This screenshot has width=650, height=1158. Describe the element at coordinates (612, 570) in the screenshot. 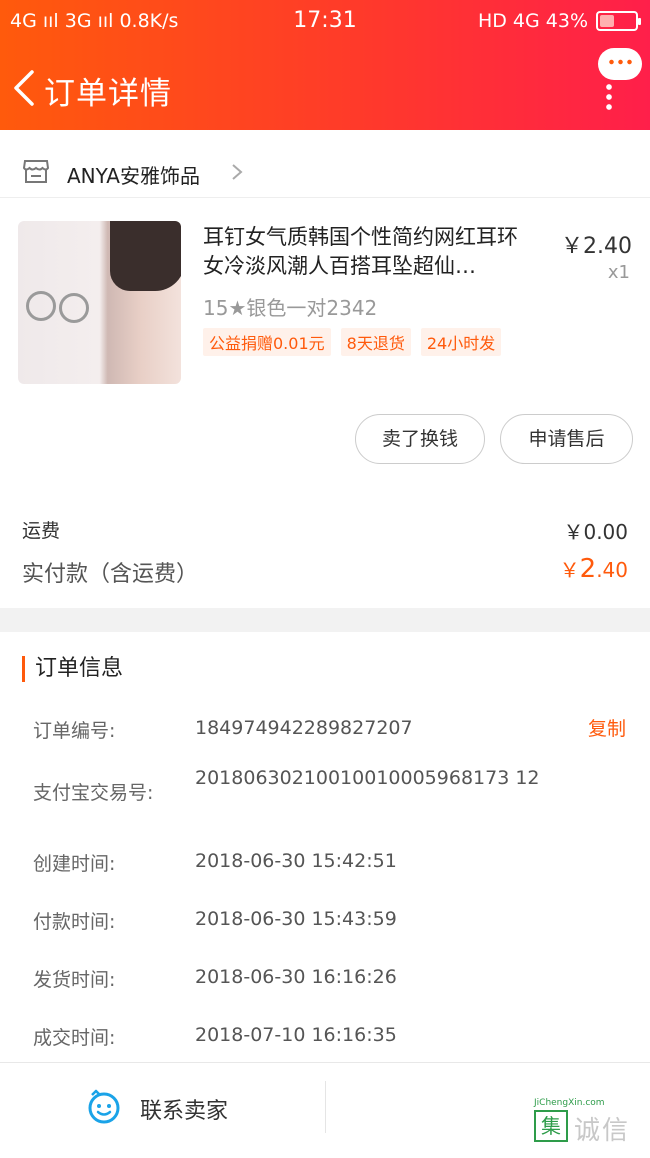

I see `paid-decimal: .40` at that location.